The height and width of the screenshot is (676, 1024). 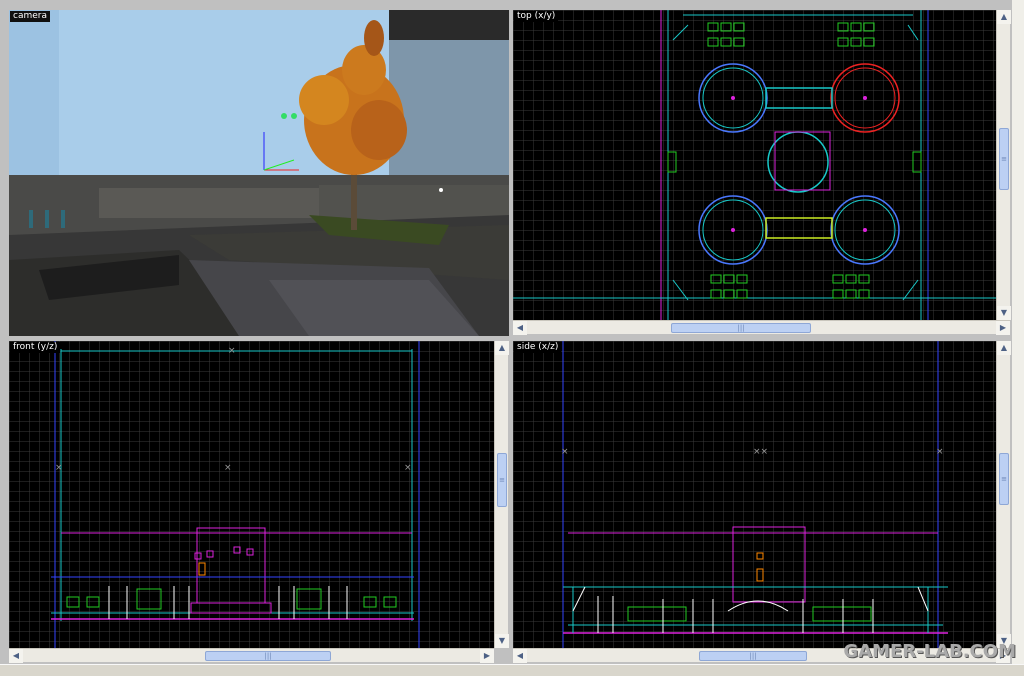 I want to click on side-vscroll-thumb: ≡, so click(x=1004, y=479).